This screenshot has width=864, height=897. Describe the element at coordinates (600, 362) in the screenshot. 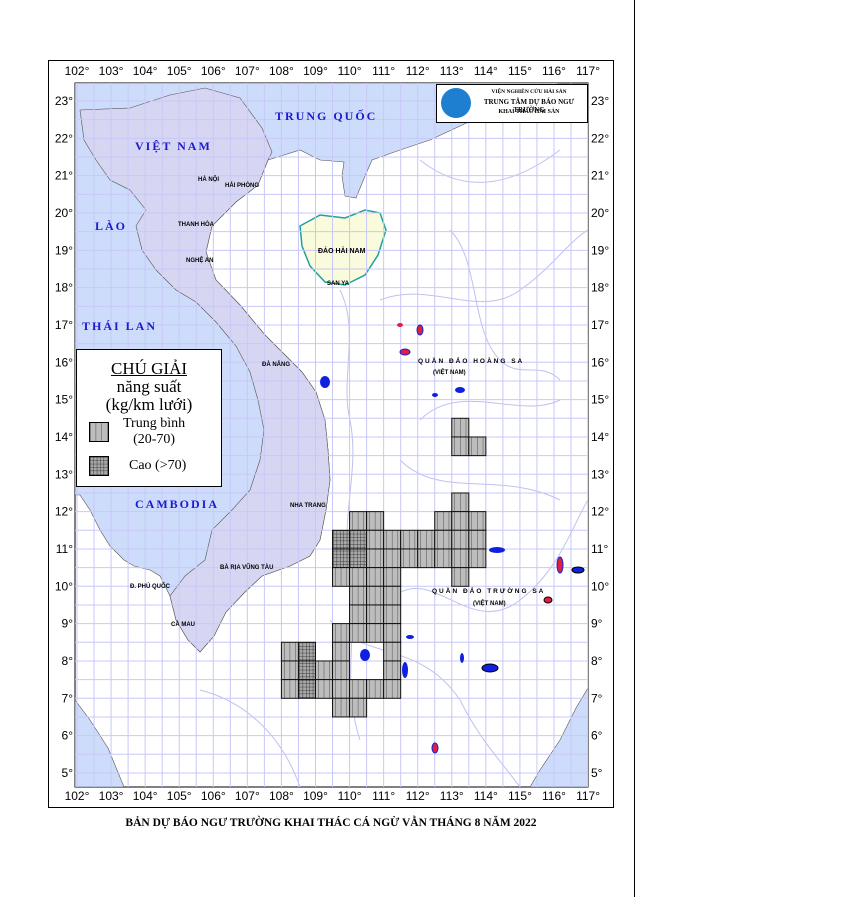

I see `lat-tick-right: 16°` at that location.